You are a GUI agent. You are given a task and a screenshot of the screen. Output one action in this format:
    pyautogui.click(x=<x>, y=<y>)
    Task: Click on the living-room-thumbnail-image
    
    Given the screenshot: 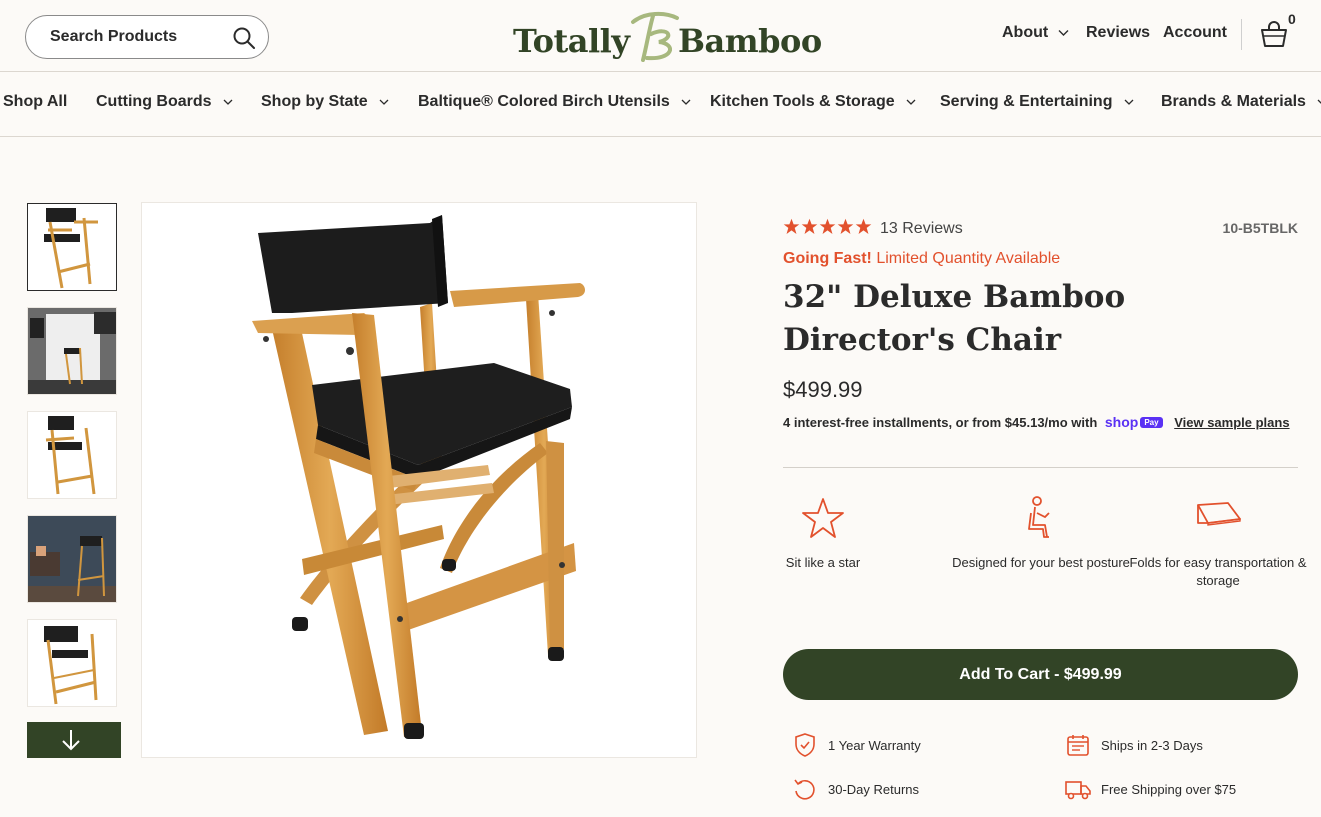 What is the action you would take?
    pyautogui.click(x=72, y=559)
    